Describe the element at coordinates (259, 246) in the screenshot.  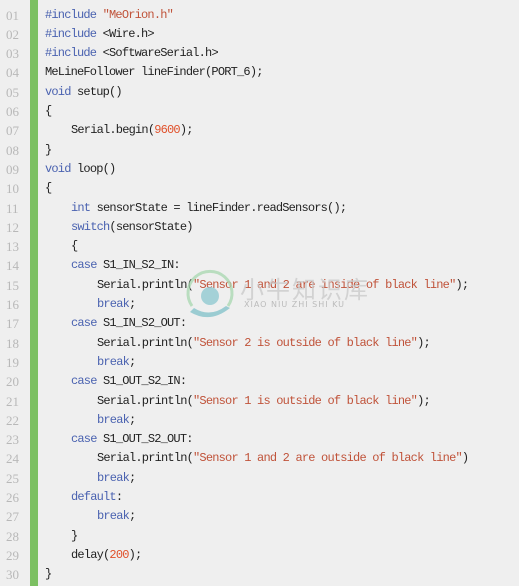
I see `code-line: 13 {` at that location.